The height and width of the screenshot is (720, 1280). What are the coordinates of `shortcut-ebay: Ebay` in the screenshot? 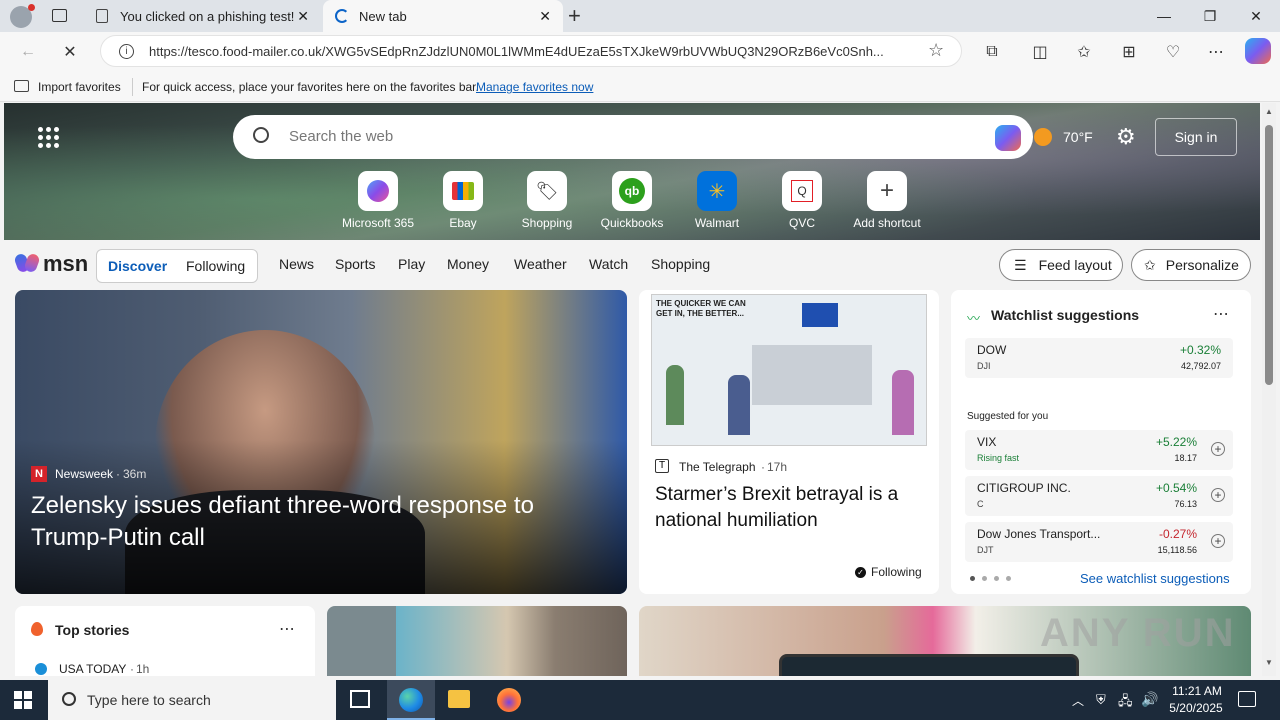 It's located at (463, 200).